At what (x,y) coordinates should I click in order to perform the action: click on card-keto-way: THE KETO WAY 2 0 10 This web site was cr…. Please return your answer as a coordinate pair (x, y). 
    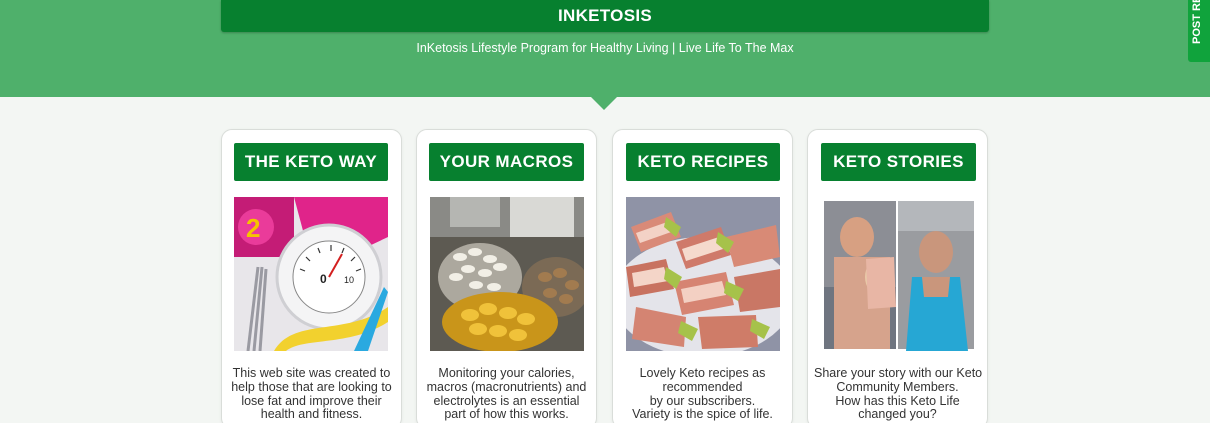
    Looking at the image, I should click on (311, 276).